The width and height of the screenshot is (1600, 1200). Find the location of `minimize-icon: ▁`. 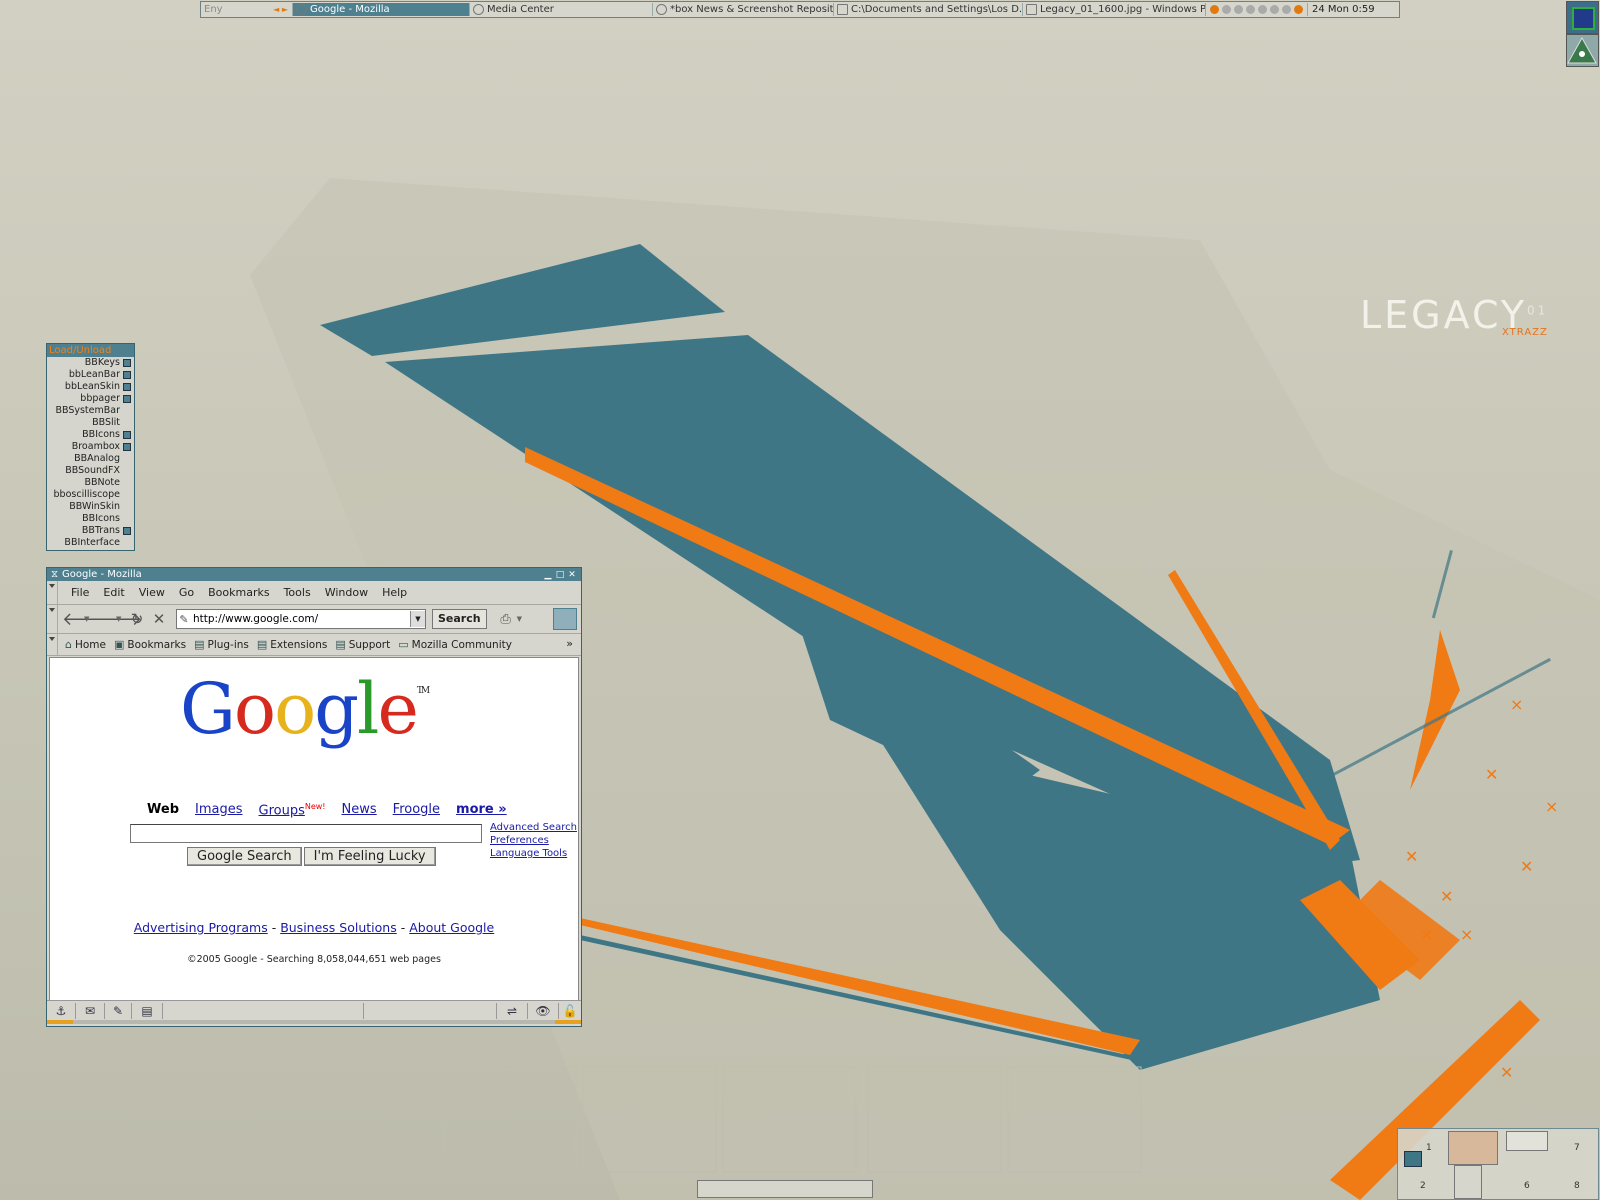

minimize-icon: ▁ is located at coordinates (548, 575).